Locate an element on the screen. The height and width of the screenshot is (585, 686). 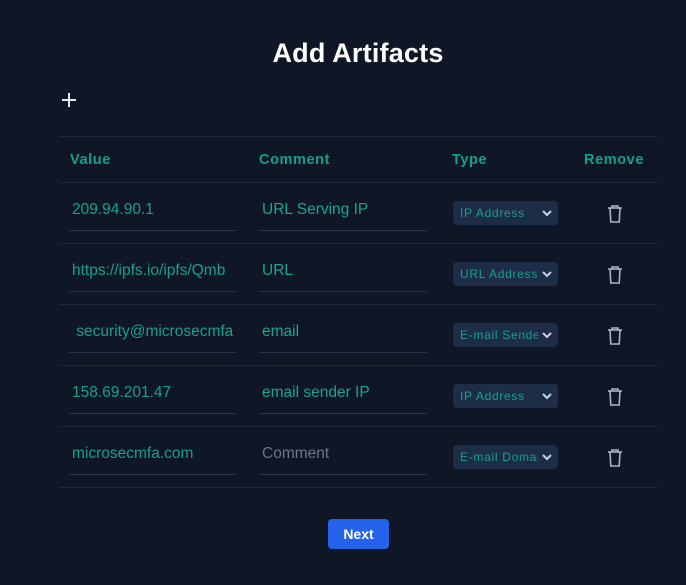
column-header-comment: Comment is located at coordinates (295, 160).